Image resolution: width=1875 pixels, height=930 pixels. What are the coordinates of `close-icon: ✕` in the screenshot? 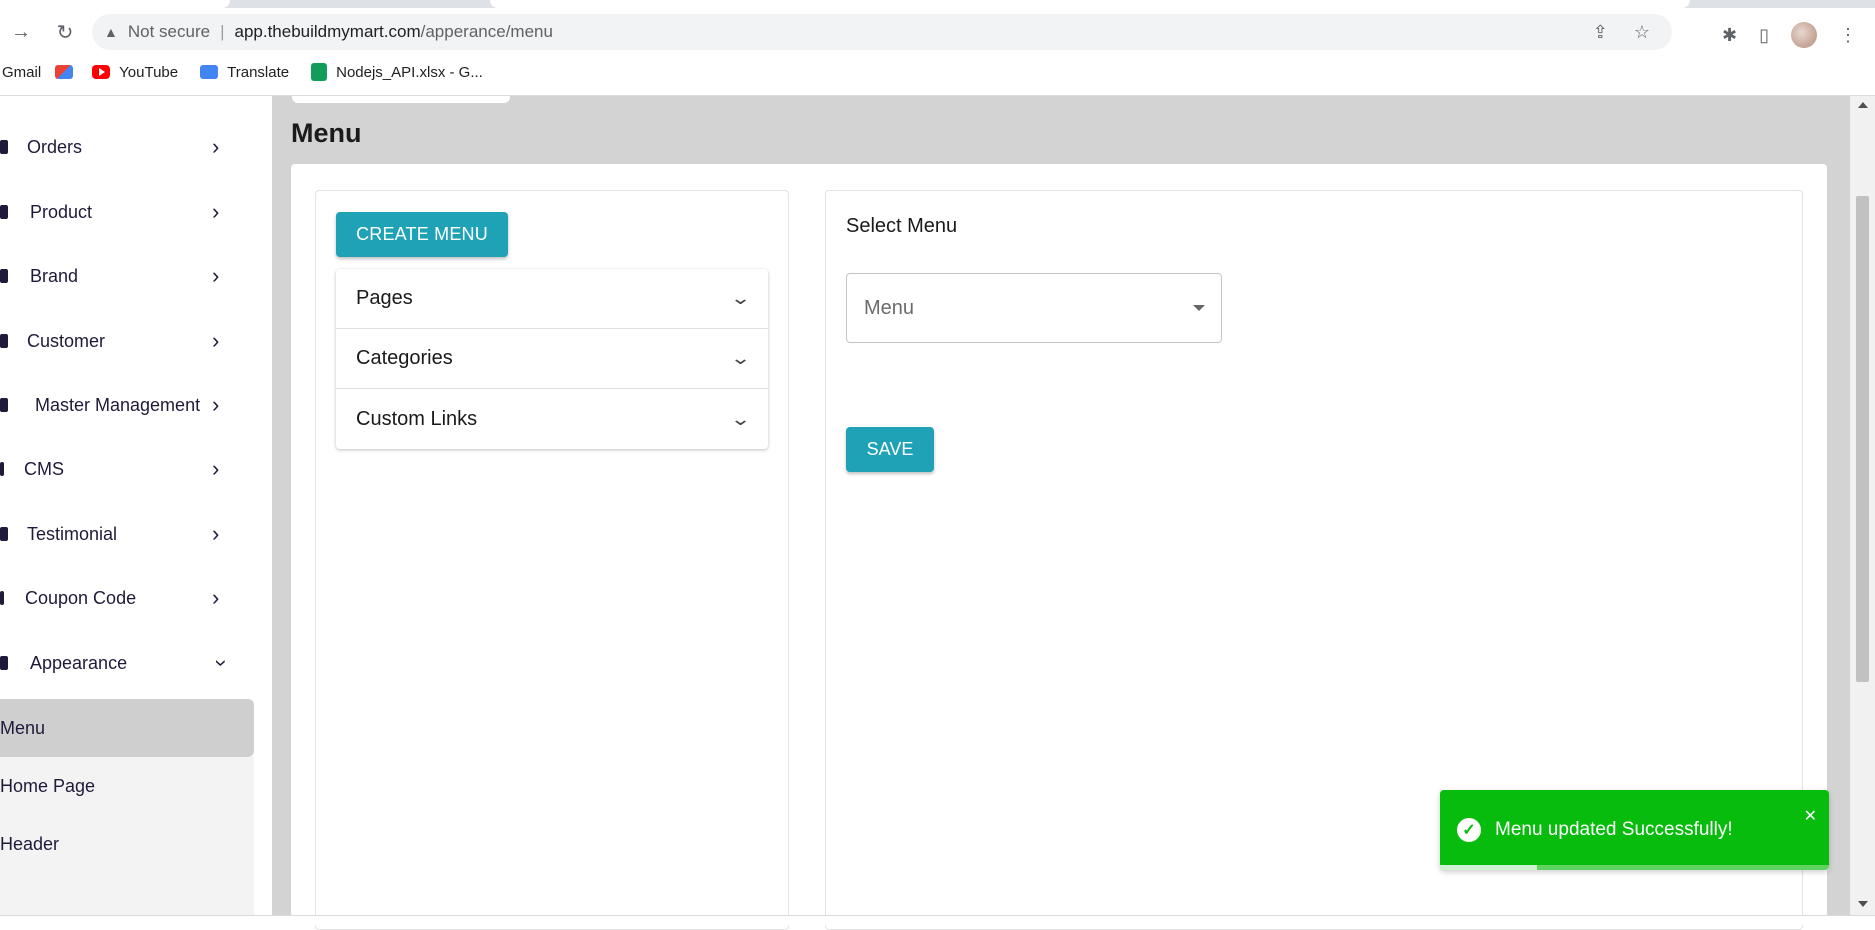 It's located at (1810, 816).